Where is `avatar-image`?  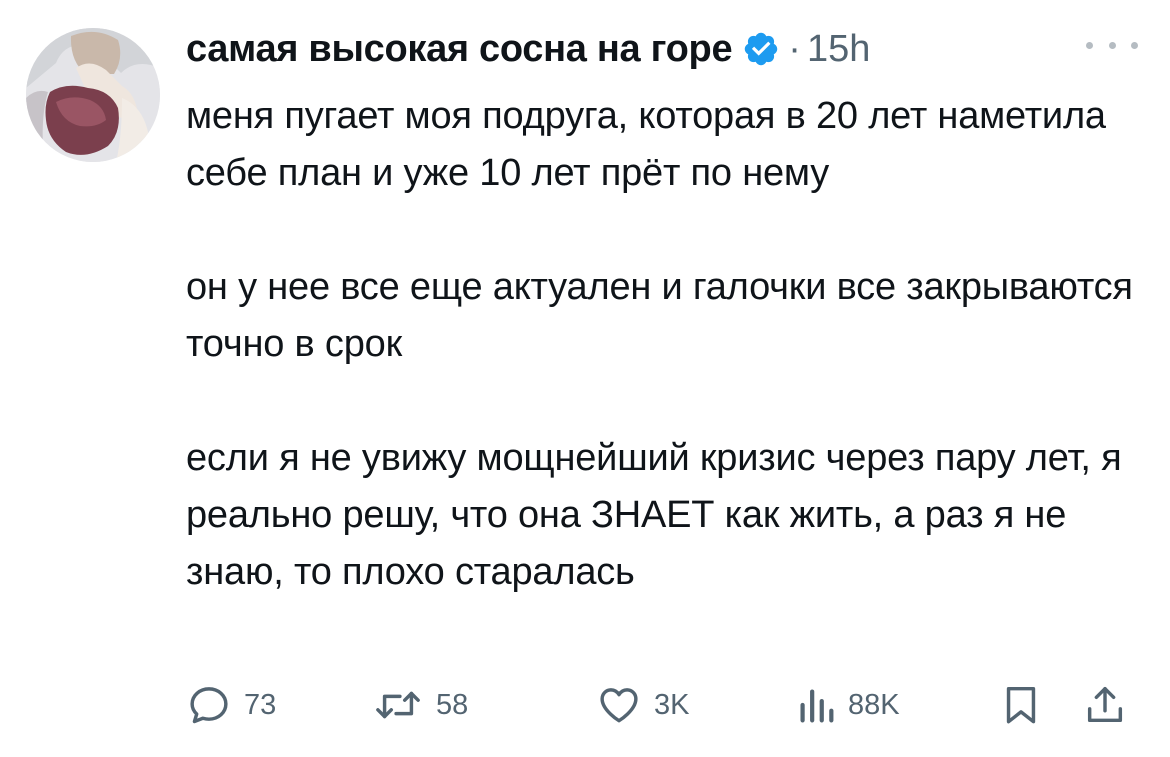
avatar-image is located at coordinates (93, 95).